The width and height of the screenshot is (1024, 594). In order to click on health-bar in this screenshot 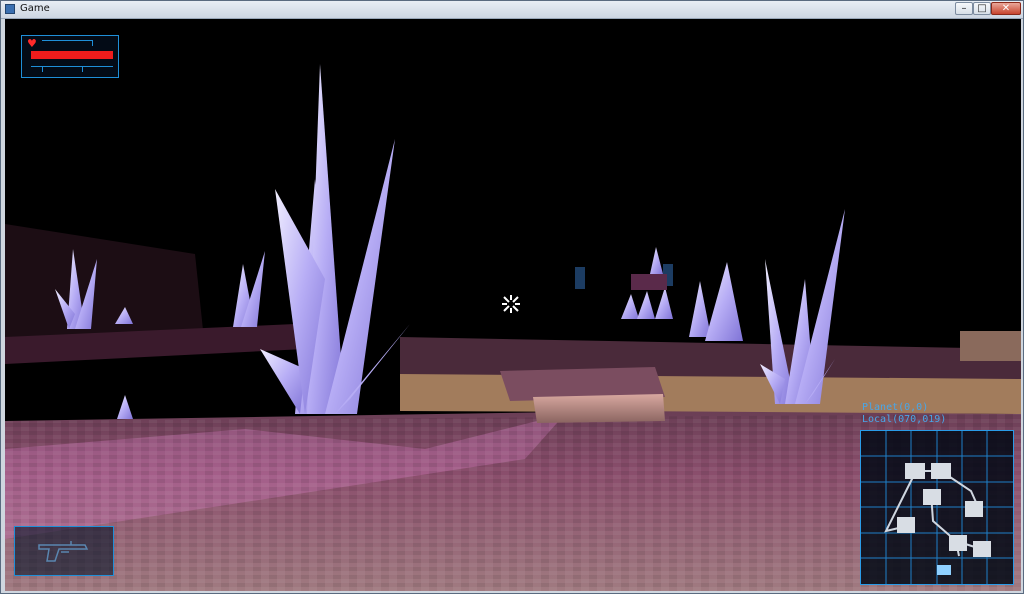, I will do `click(72, 55)`.